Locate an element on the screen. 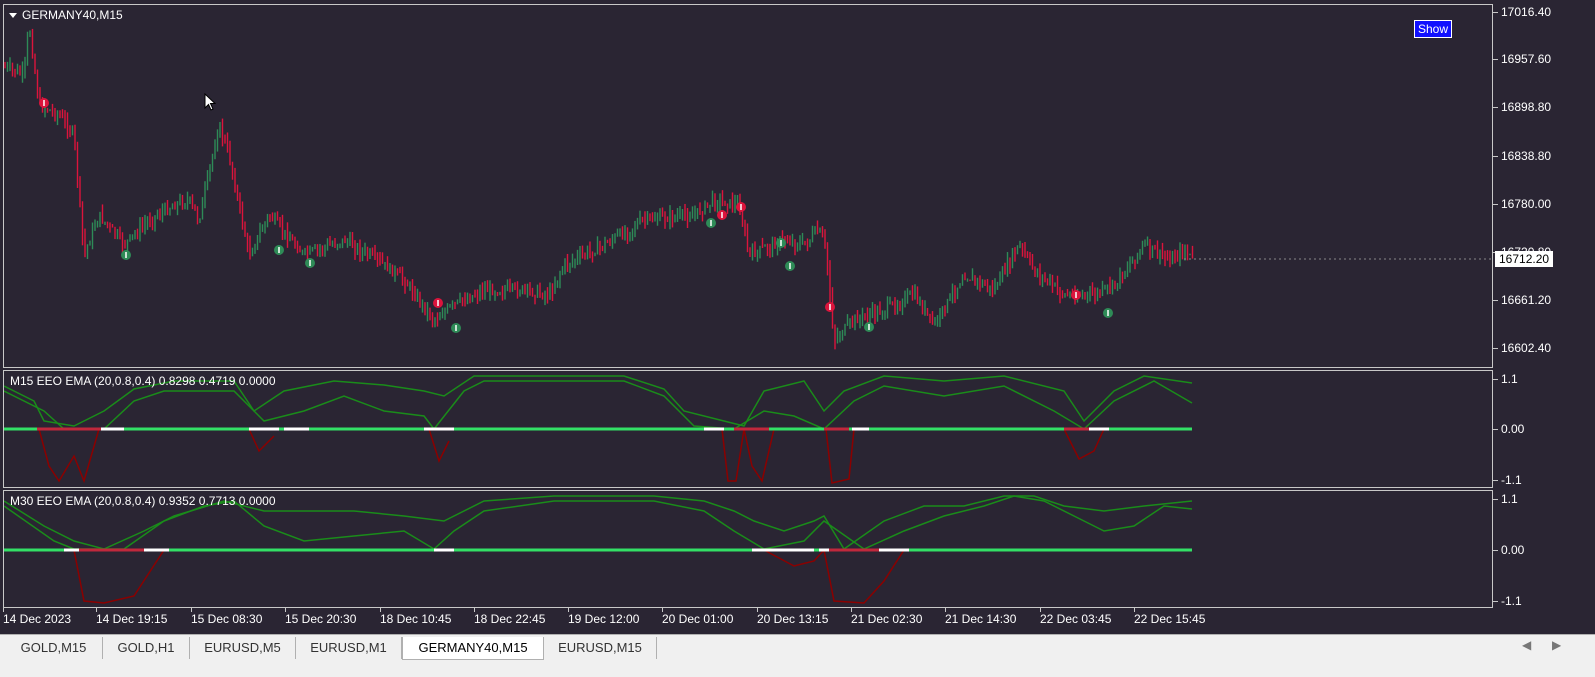 This screenshot has height=677, width=1595. tab-germany40-m15: GERMANY40,M15 is located at coordinates (473, 648).